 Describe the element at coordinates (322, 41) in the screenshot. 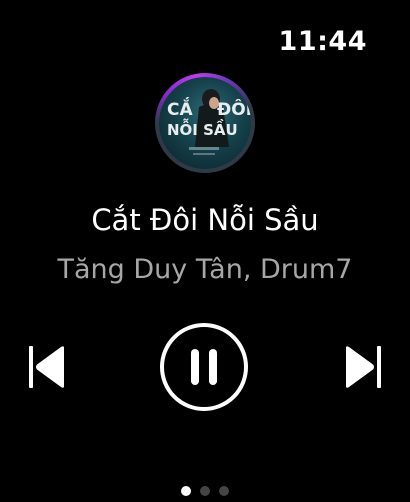

I see `status-time: 11:44` at that location.